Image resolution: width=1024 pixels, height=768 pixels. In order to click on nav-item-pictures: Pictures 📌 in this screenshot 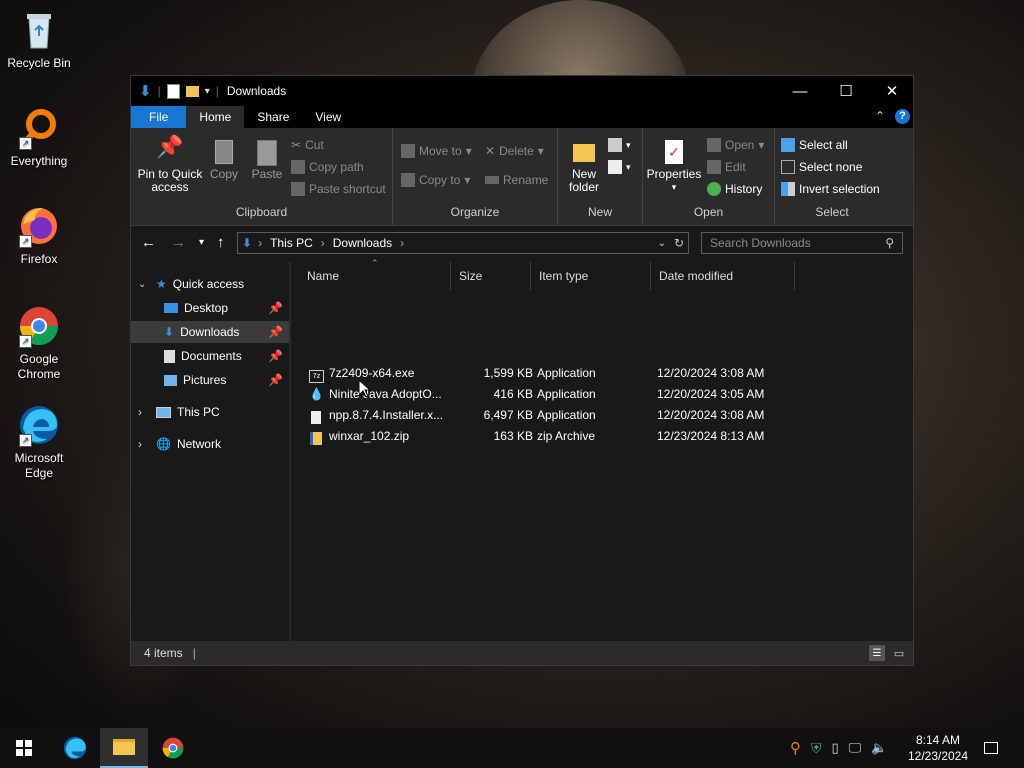, I will do `click(210, 380)`.